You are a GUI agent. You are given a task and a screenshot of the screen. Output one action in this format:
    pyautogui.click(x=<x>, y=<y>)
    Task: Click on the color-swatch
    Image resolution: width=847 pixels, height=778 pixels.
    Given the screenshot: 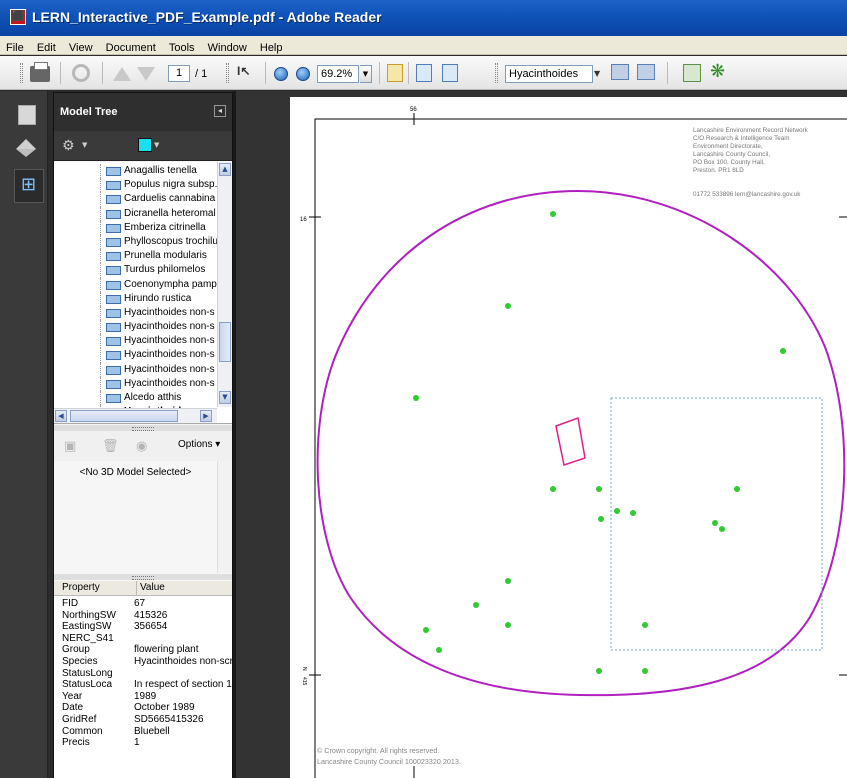 What is the action you would take?
    pyautogui.click(x=145, y=145)
    